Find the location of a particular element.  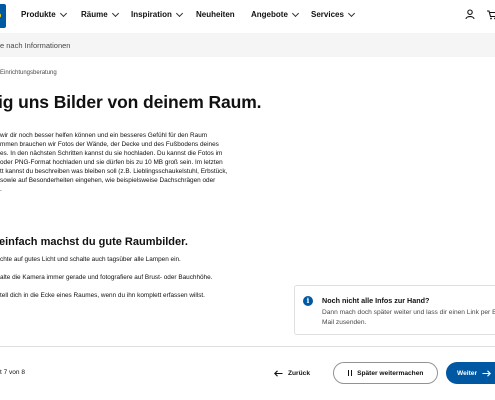

continue-later-button: Später weitermachen is located at coordinates (385, 373).